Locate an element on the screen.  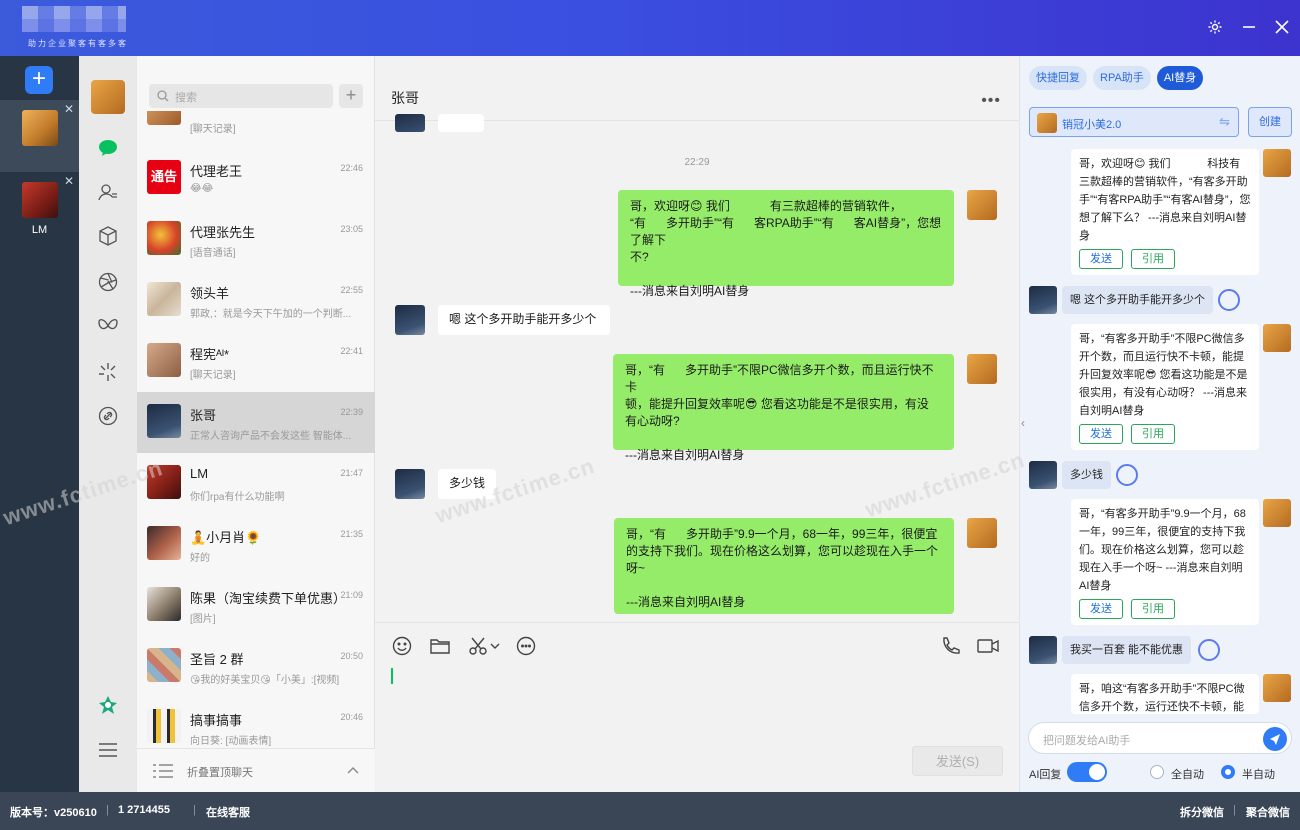
menu-icon is located at coordinates (108, 750).